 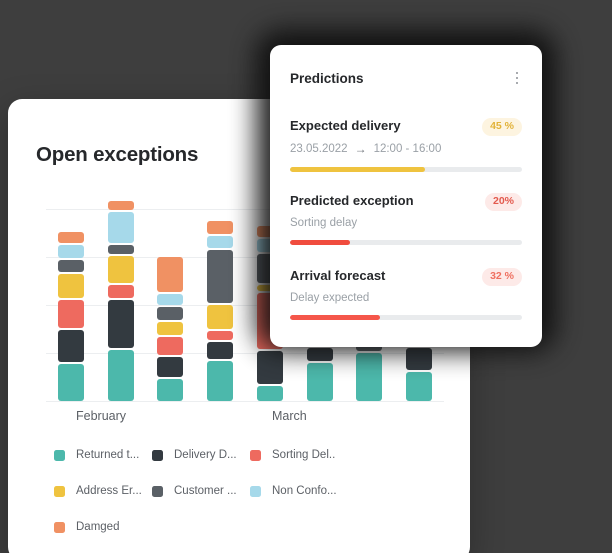 What do you see at coordinates (245, 401) in the screenshot?
I see `gridline` at bounding box center [245, 401].